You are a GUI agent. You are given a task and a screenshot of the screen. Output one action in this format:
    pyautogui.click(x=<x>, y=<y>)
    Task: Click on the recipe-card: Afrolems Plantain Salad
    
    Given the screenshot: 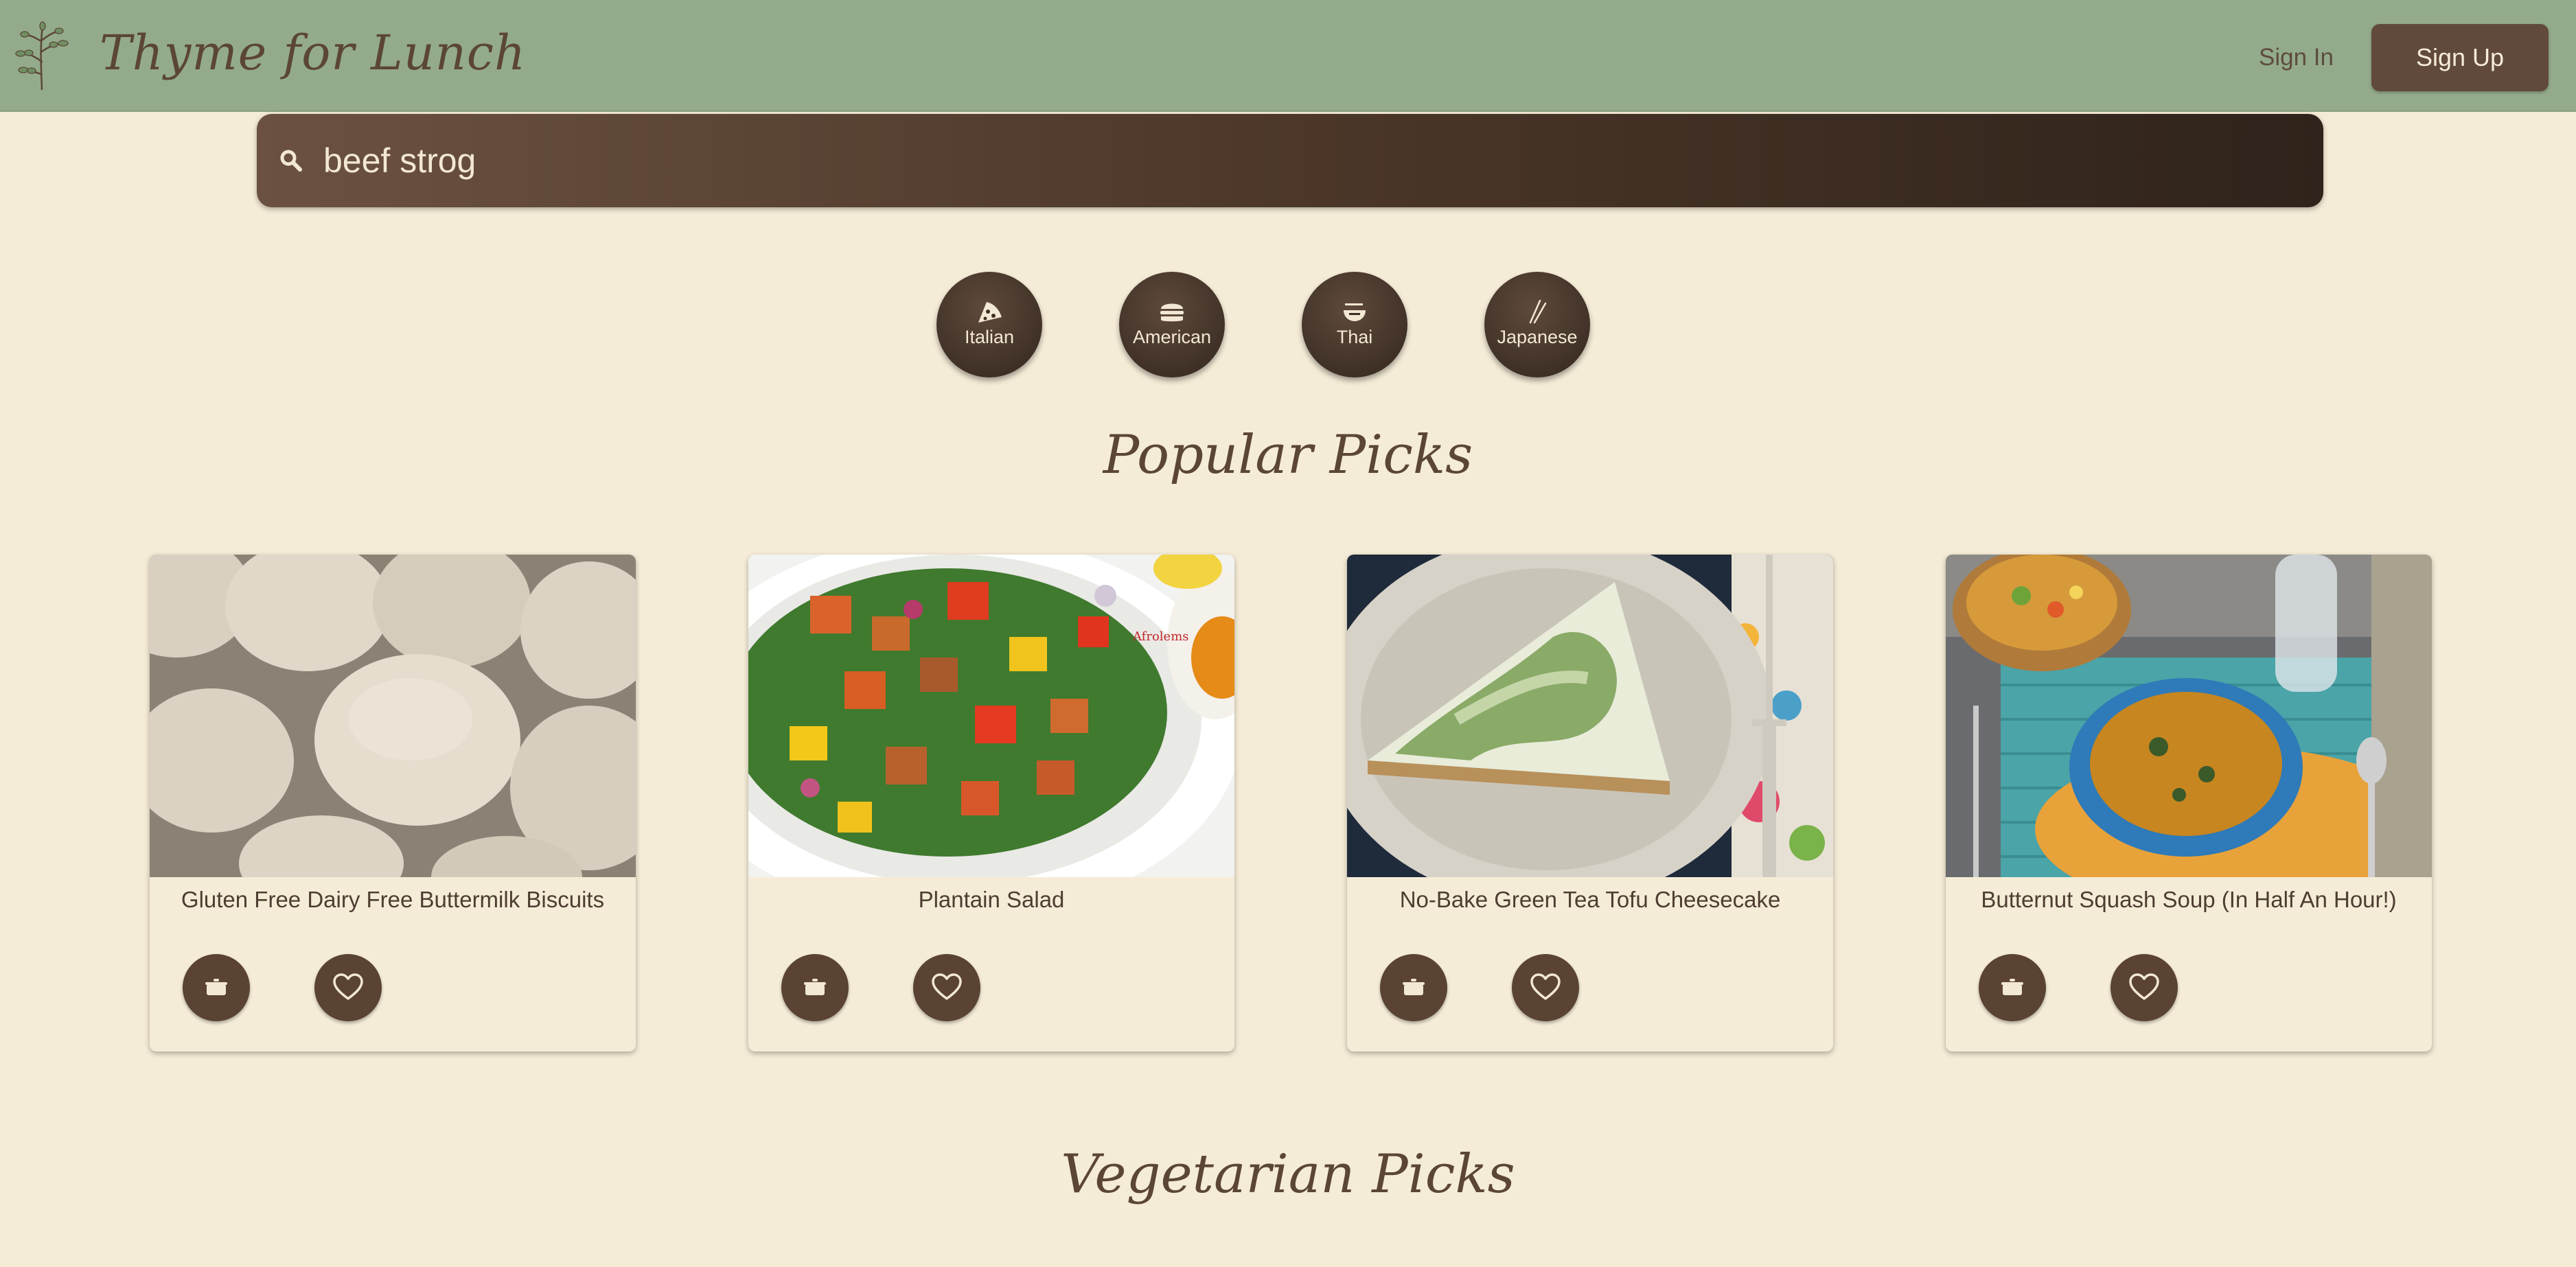 What is the action you would take?
    pyautogui.click(x=991, y=803)
    